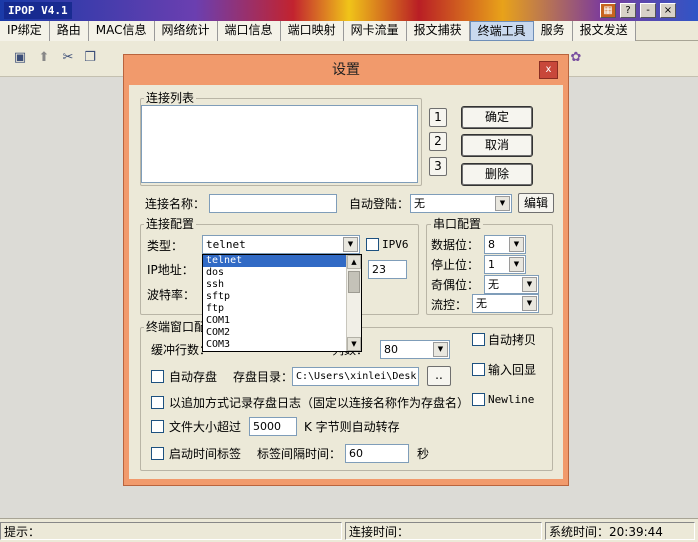  I want to click on close-window-button: ×, so click(668, 10).